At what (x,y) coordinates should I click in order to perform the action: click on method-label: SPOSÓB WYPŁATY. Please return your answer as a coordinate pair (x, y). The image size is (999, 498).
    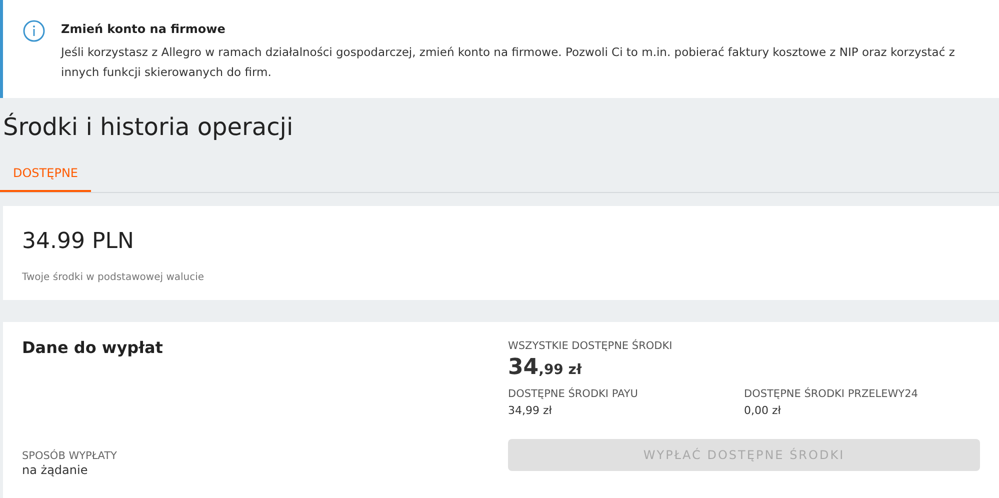
    Looking at the image, I should click on (70, 456).